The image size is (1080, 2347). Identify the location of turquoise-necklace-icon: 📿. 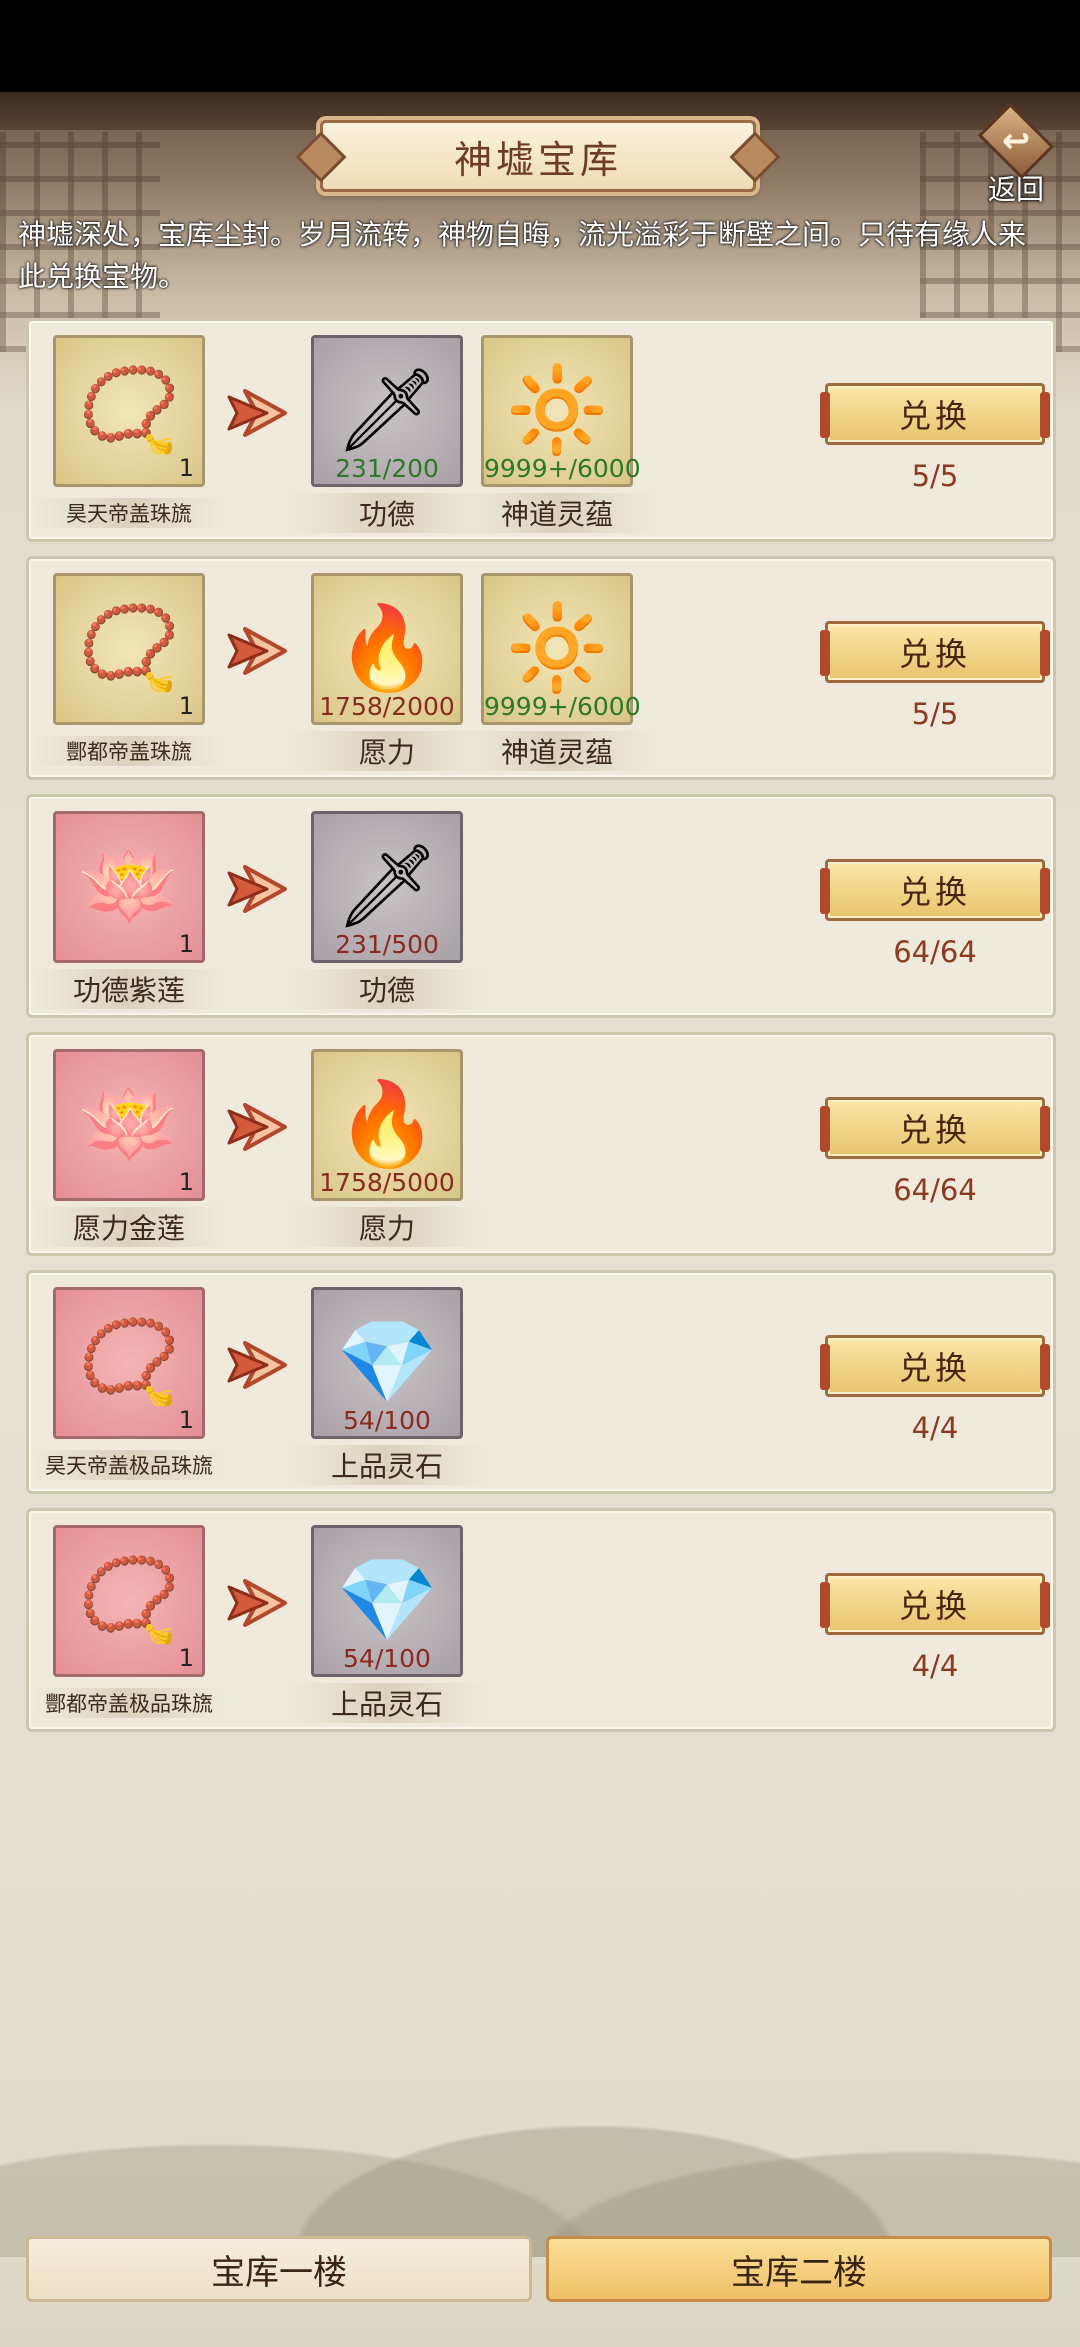
(129, 648).